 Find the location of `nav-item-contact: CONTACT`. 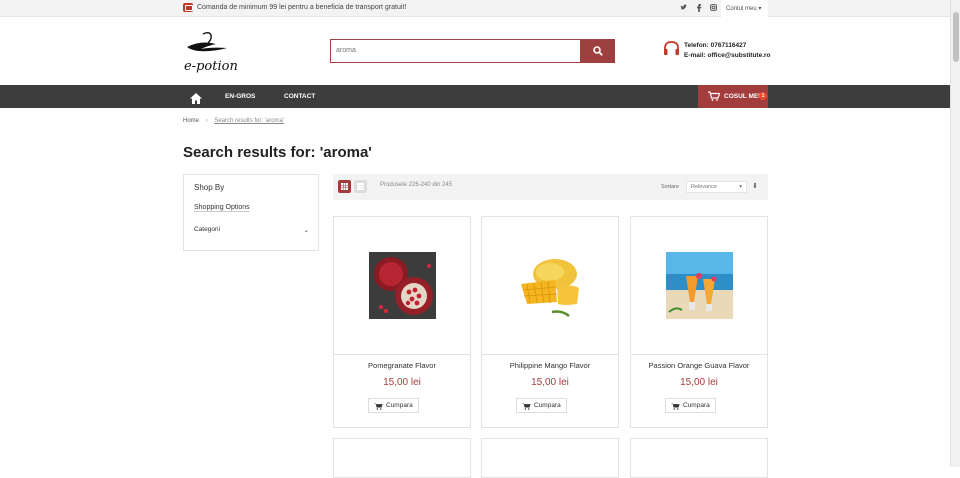

nav-item-contact: CONTACT is located at coordinates (299, 96).